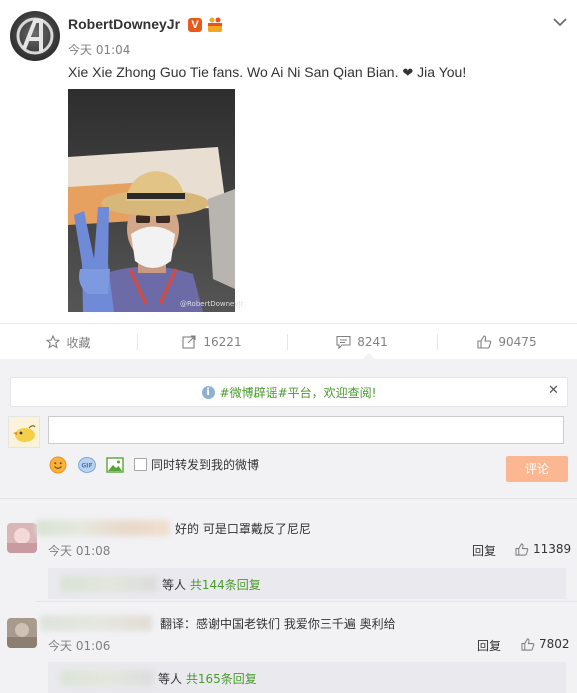 The image size is (577, 693). Describe the element at coordinates (288, 341) in the screenshot. I see `post-action-bar: 收藏 16221 8241 90475` at that location.